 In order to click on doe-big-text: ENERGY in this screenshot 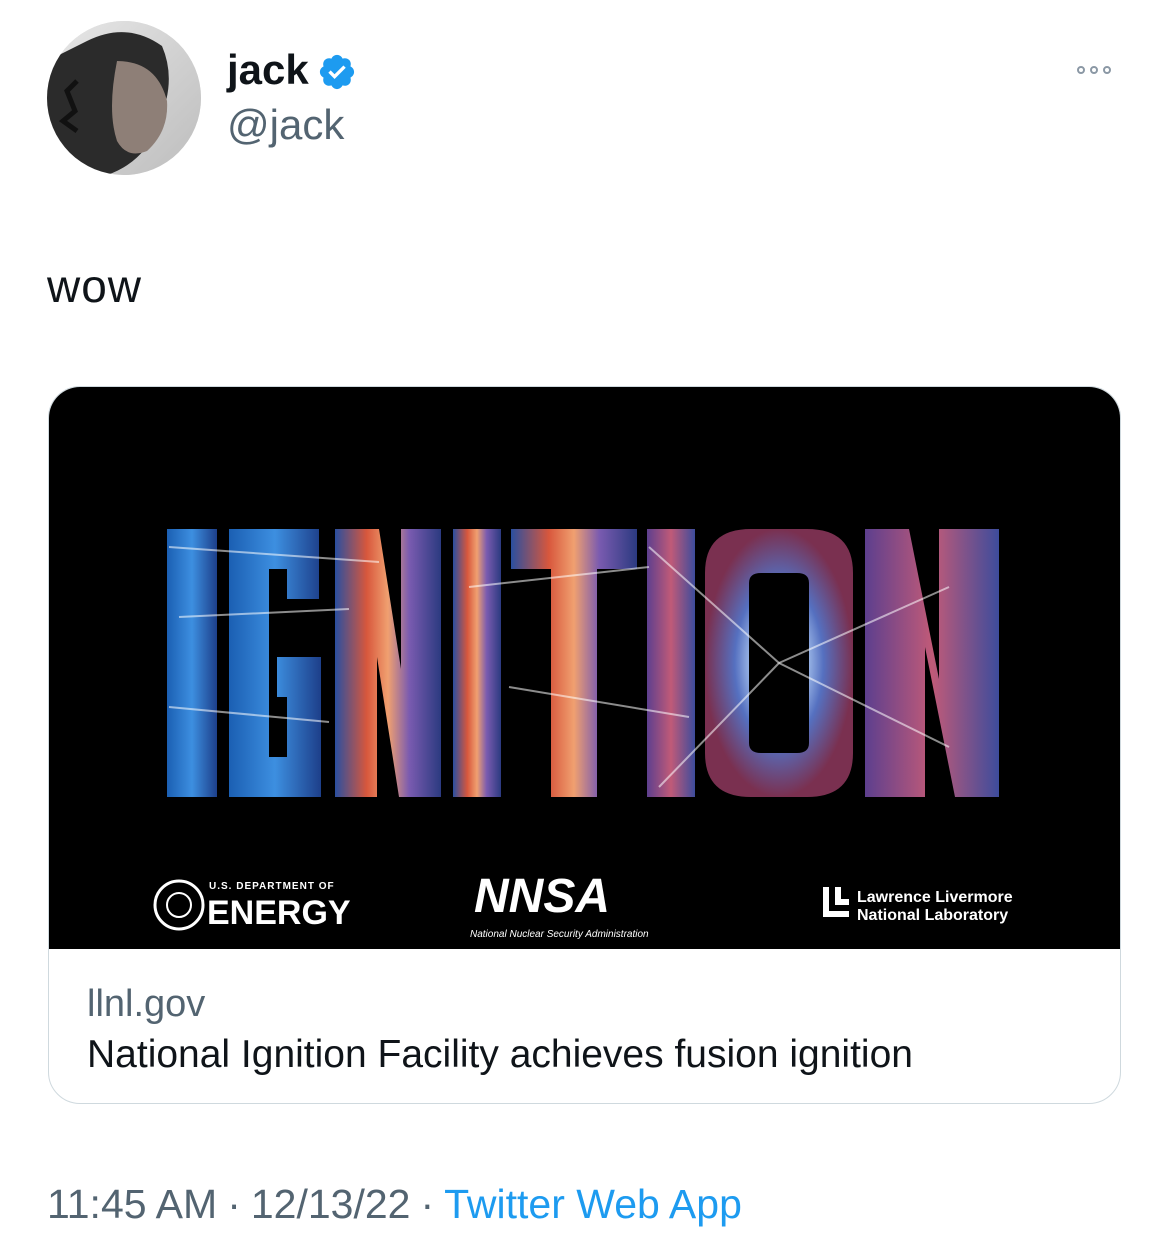, I will do `click(279, 913)`.